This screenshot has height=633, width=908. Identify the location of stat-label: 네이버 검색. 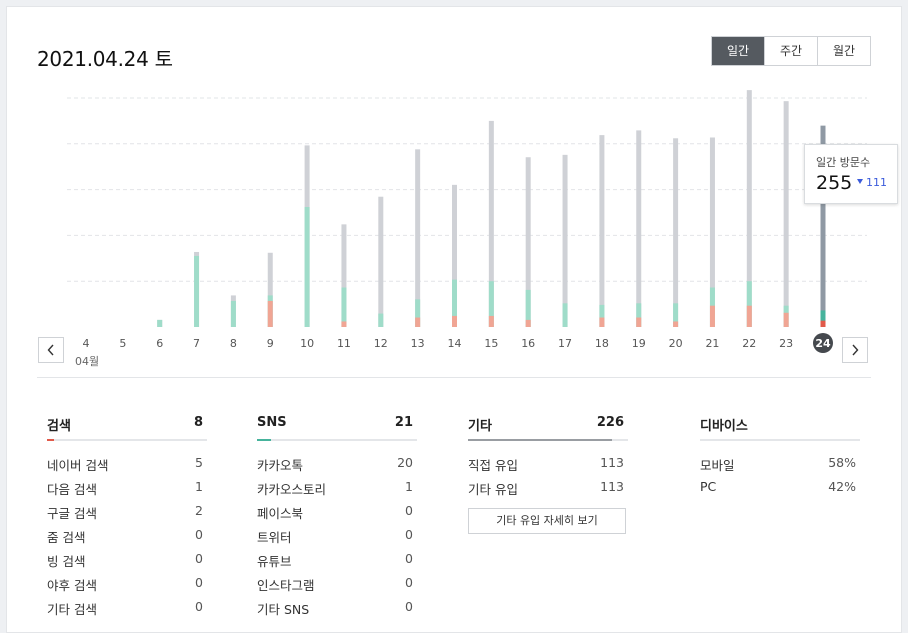
(78, 465).